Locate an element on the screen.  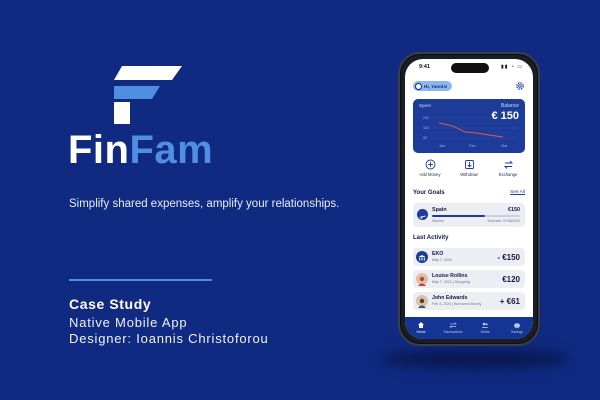
balance-label: Balance is located at coordinates (509, 106).